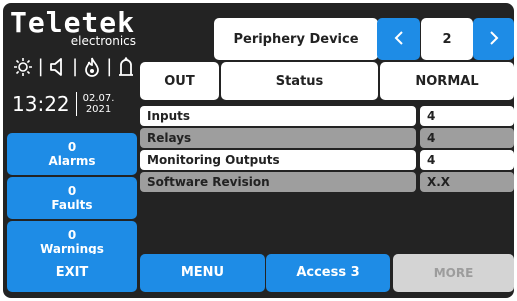  I want to click on prev-button, so click(398, 39).